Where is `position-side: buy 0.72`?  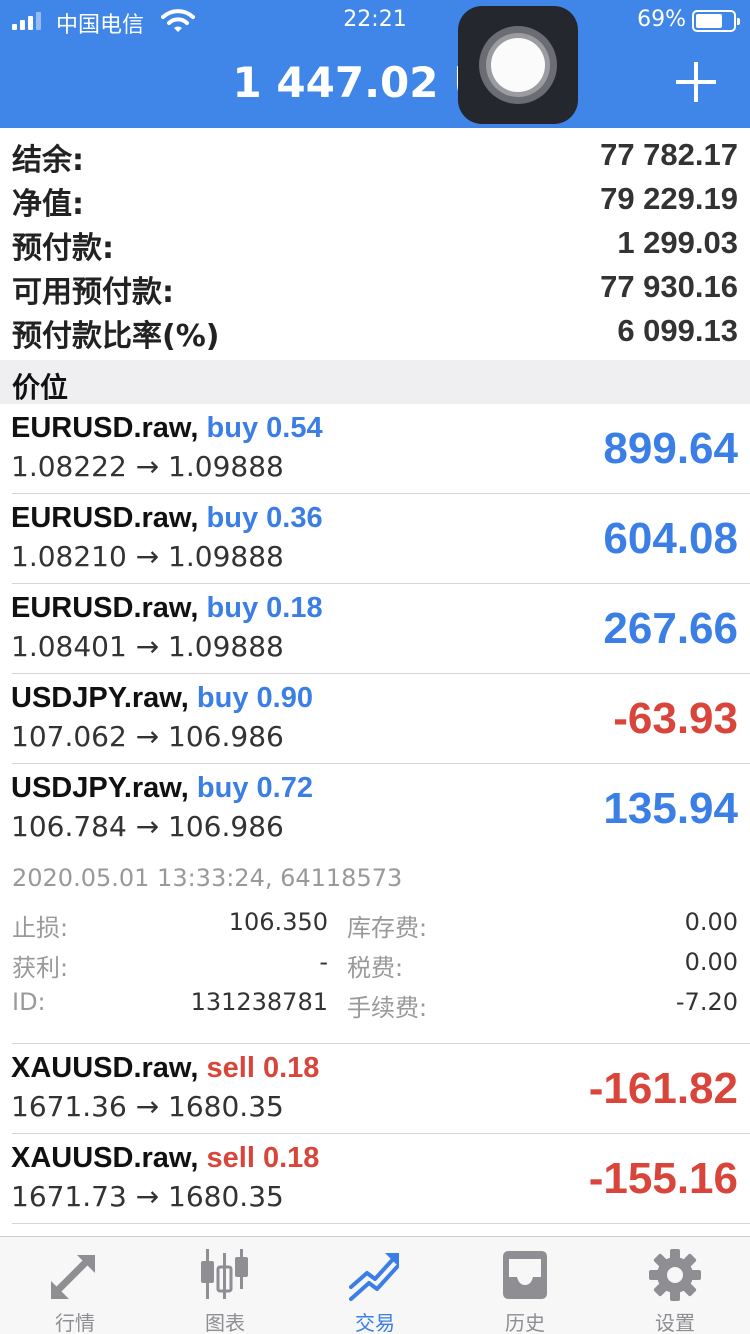 position-side: buy 0.72 is located at coordinates (254, 788).